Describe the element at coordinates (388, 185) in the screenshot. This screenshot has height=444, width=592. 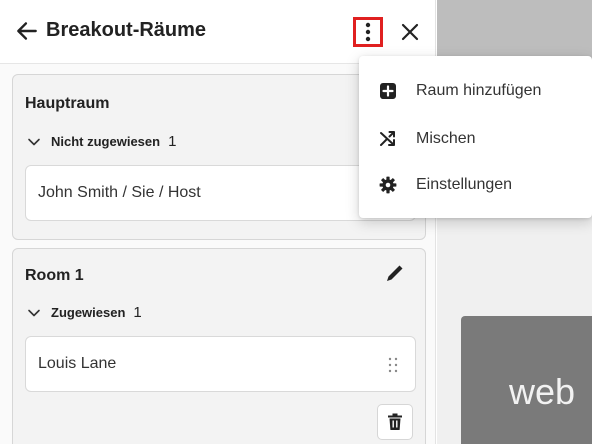
I see `gear-icon` at that location.